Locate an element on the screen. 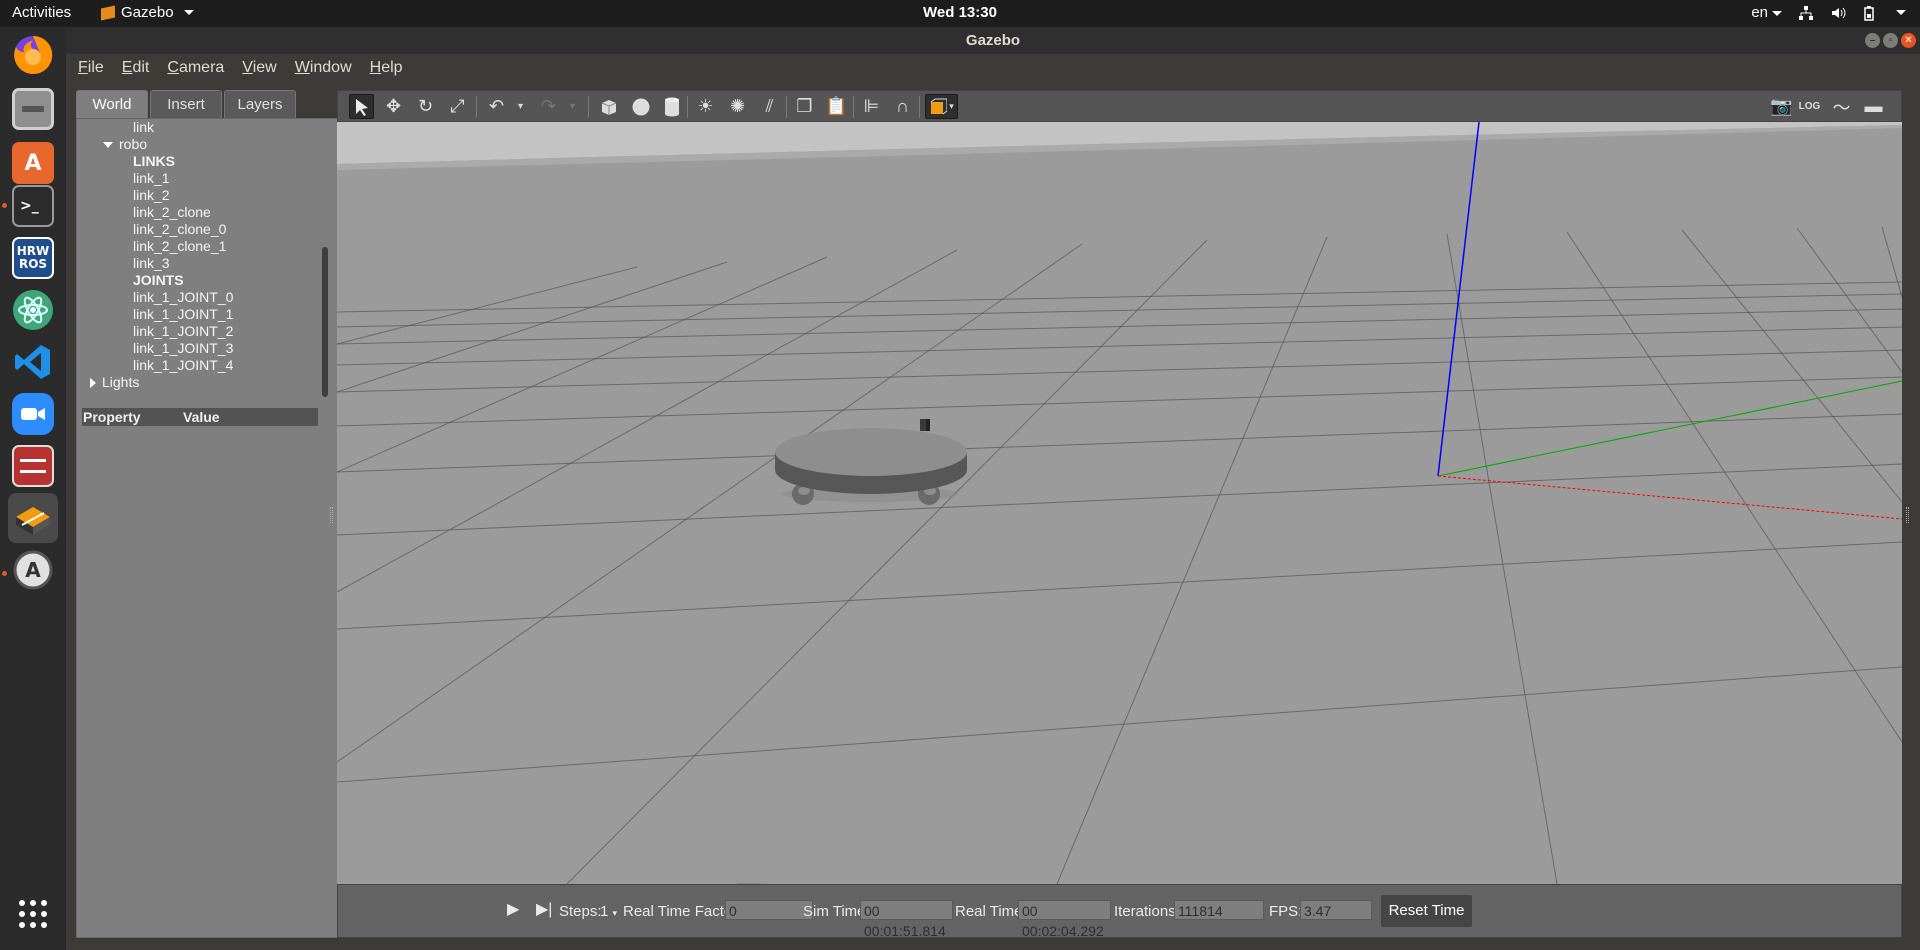 The width and height of the screenshot is (1920, 950). point-light-icon: ☀ is located at coordinates (705, 106).